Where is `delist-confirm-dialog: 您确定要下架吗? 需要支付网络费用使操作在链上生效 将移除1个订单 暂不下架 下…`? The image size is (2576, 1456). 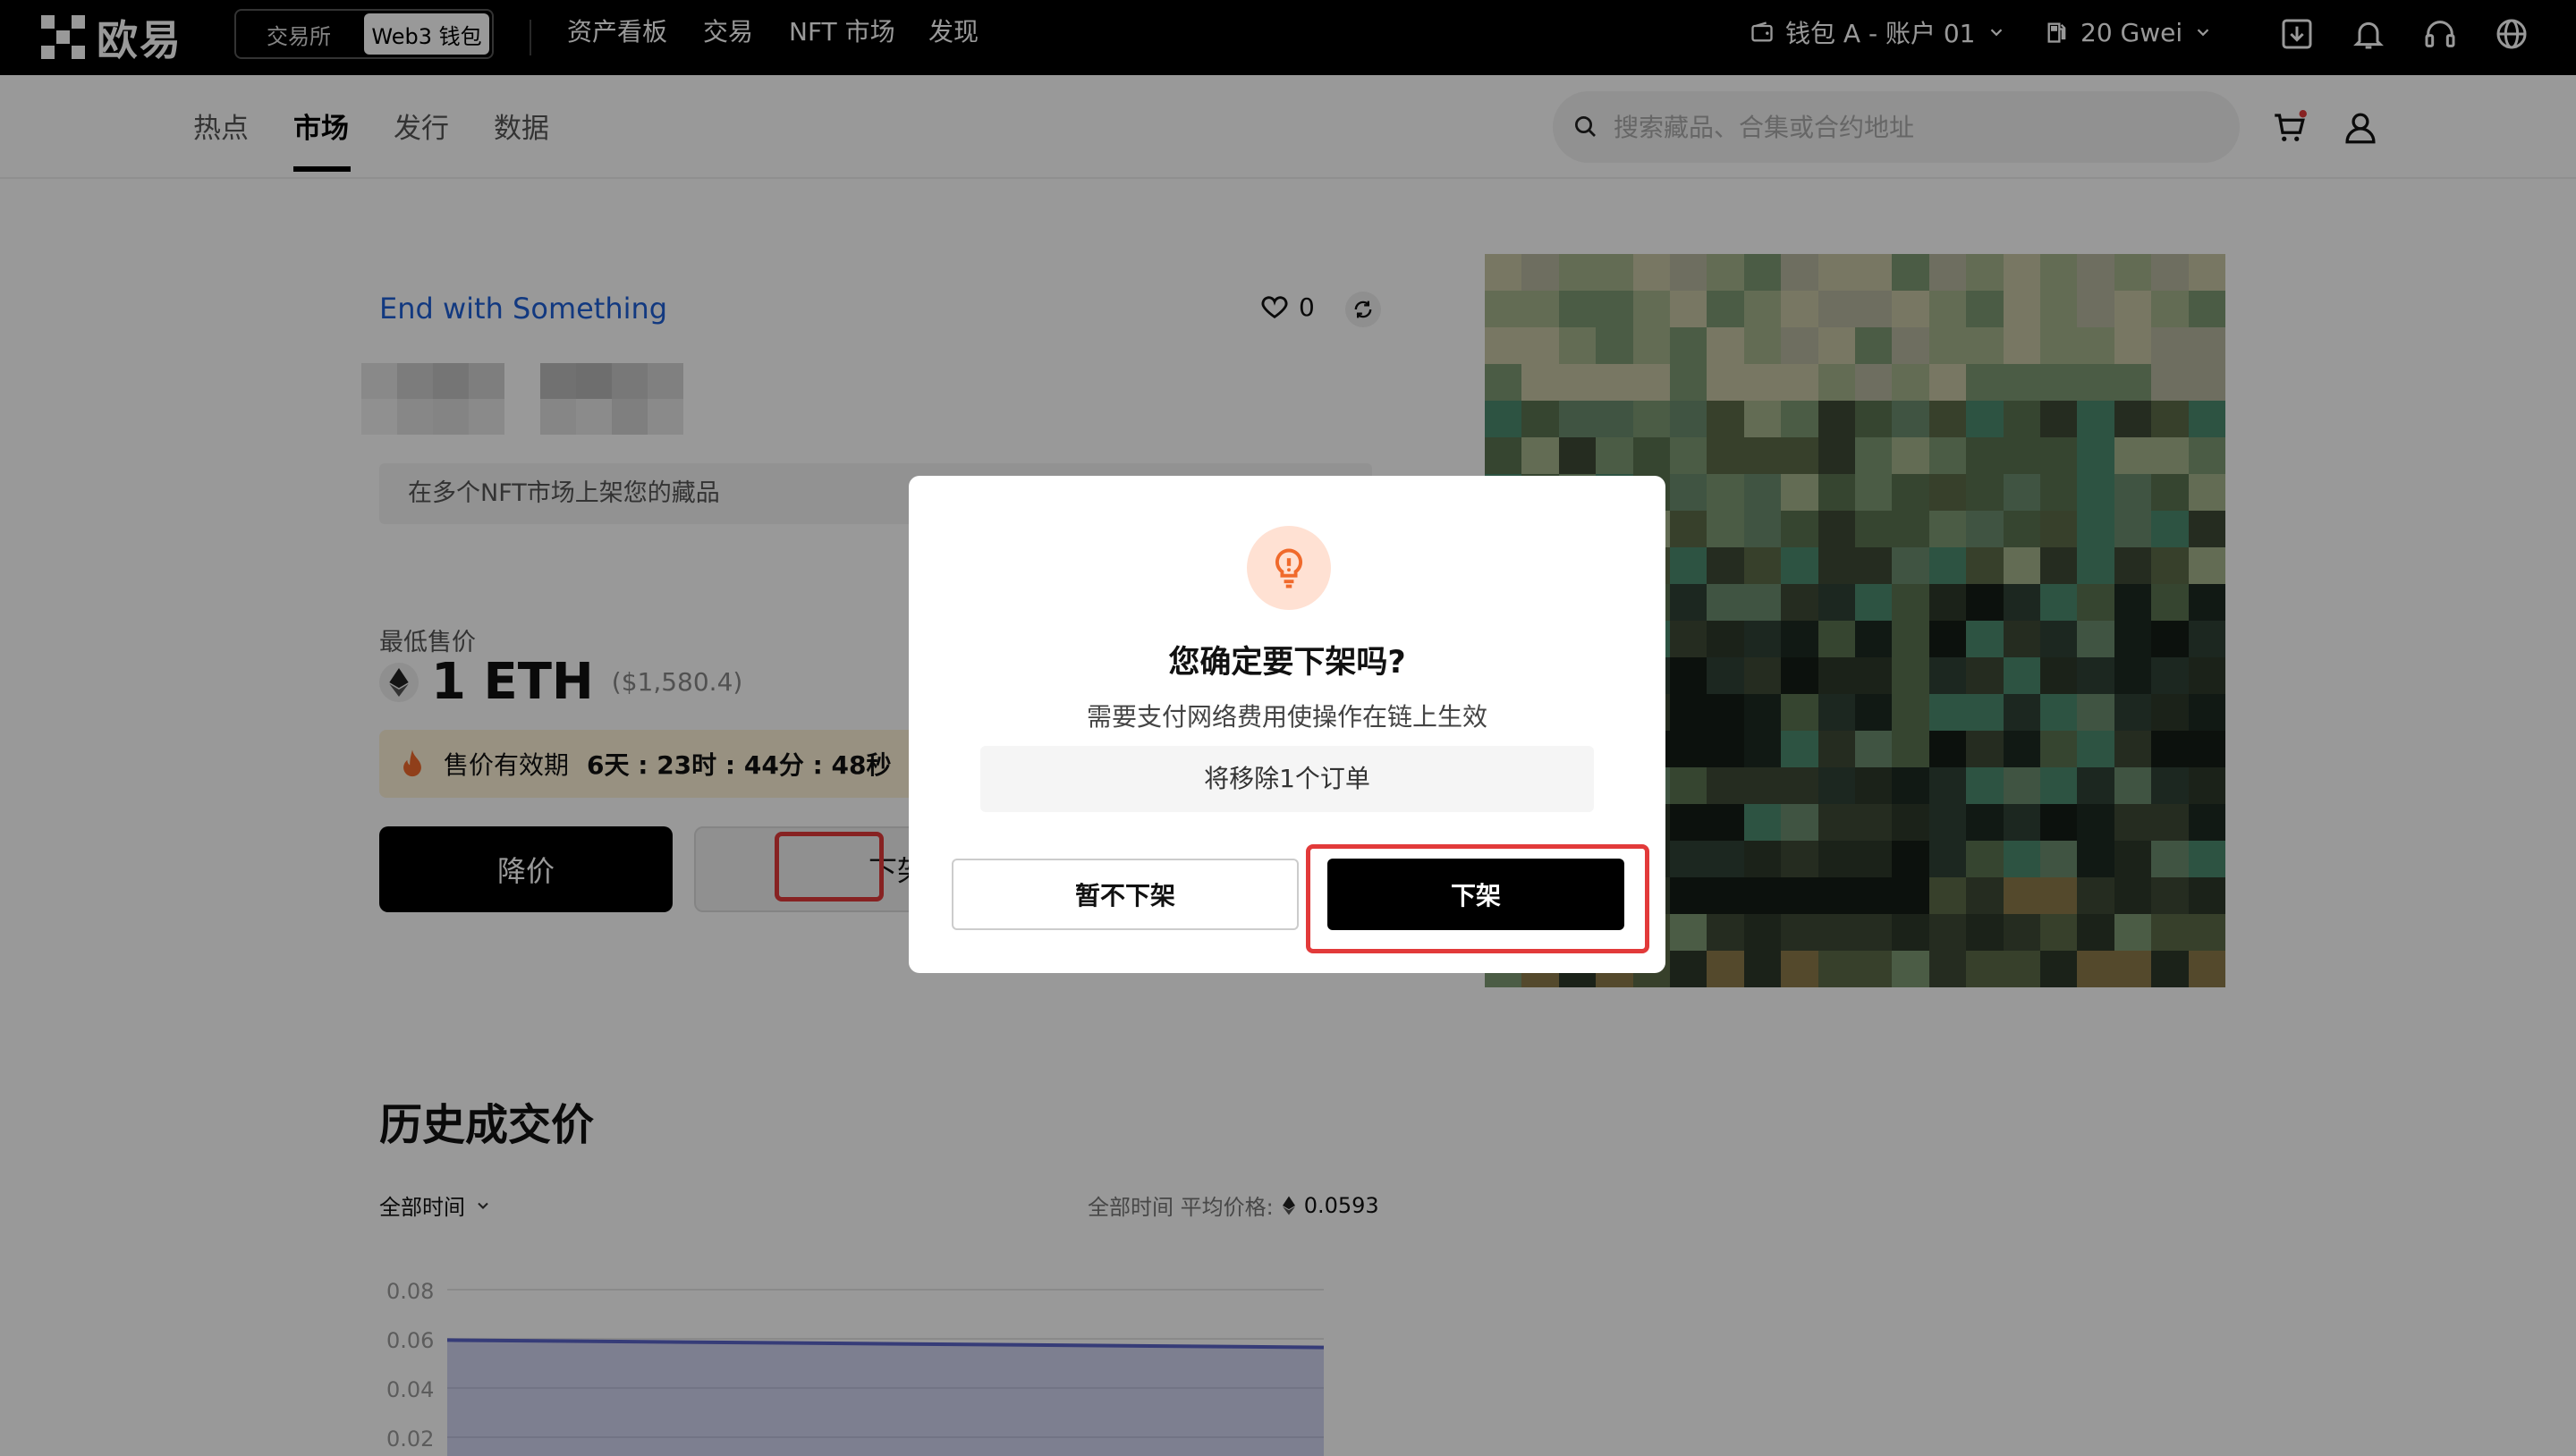 delist-confirm-dialog: 您确定要下架吗? 需要支付网络费用使操作在链上生效 将移除1个订单 暂不下架 下… is located at coordinates (1287, 724).